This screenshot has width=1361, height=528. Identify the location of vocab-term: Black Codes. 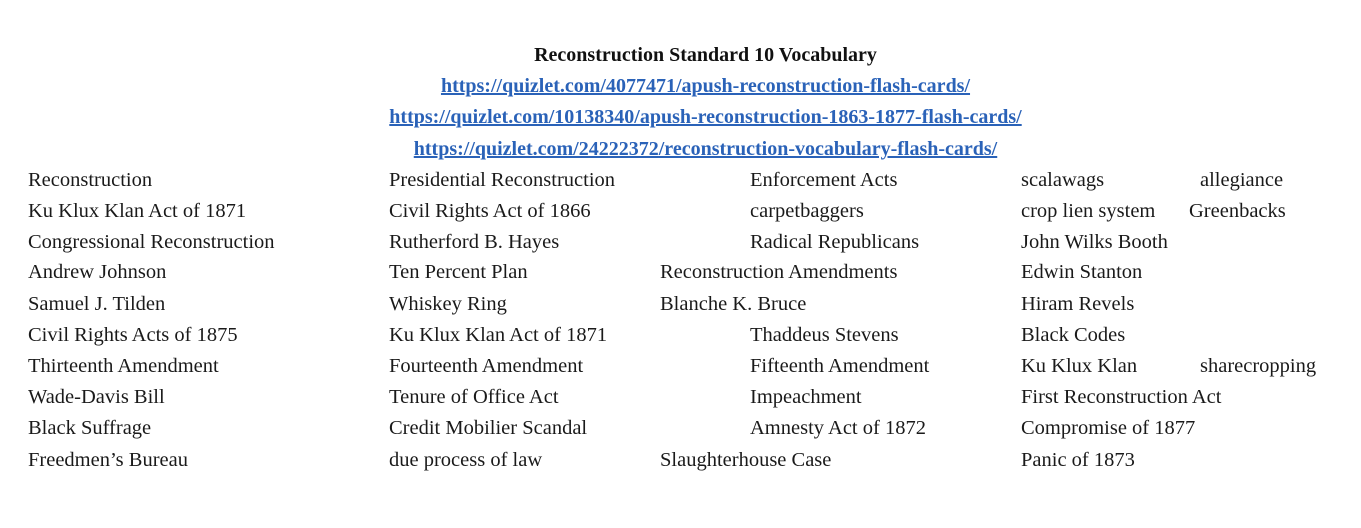
(1073, 335).